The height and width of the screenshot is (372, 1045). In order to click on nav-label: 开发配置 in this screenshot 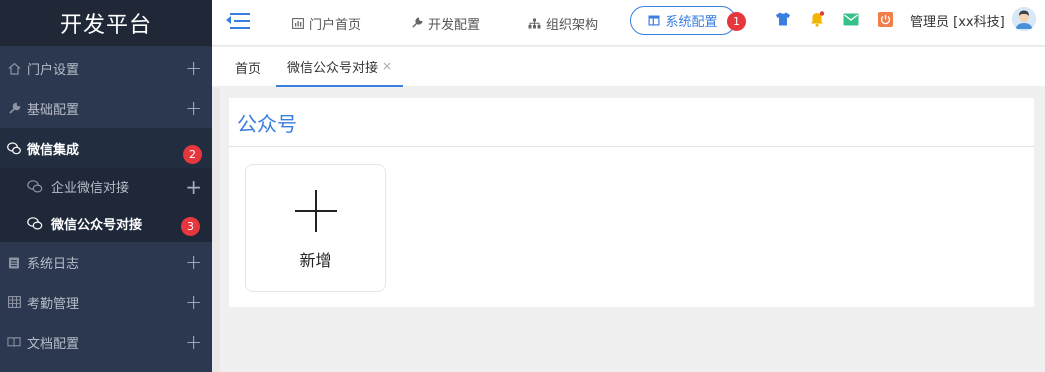, I will do `click(454, 25)`.